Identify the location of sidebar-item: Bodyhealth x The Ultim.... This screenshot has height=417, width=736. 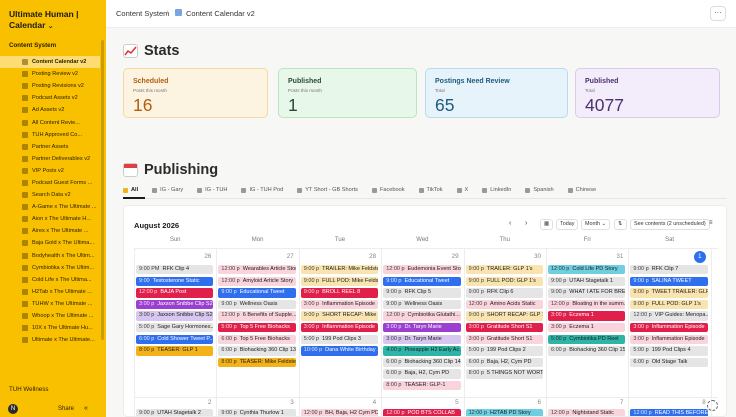
(50, 256).